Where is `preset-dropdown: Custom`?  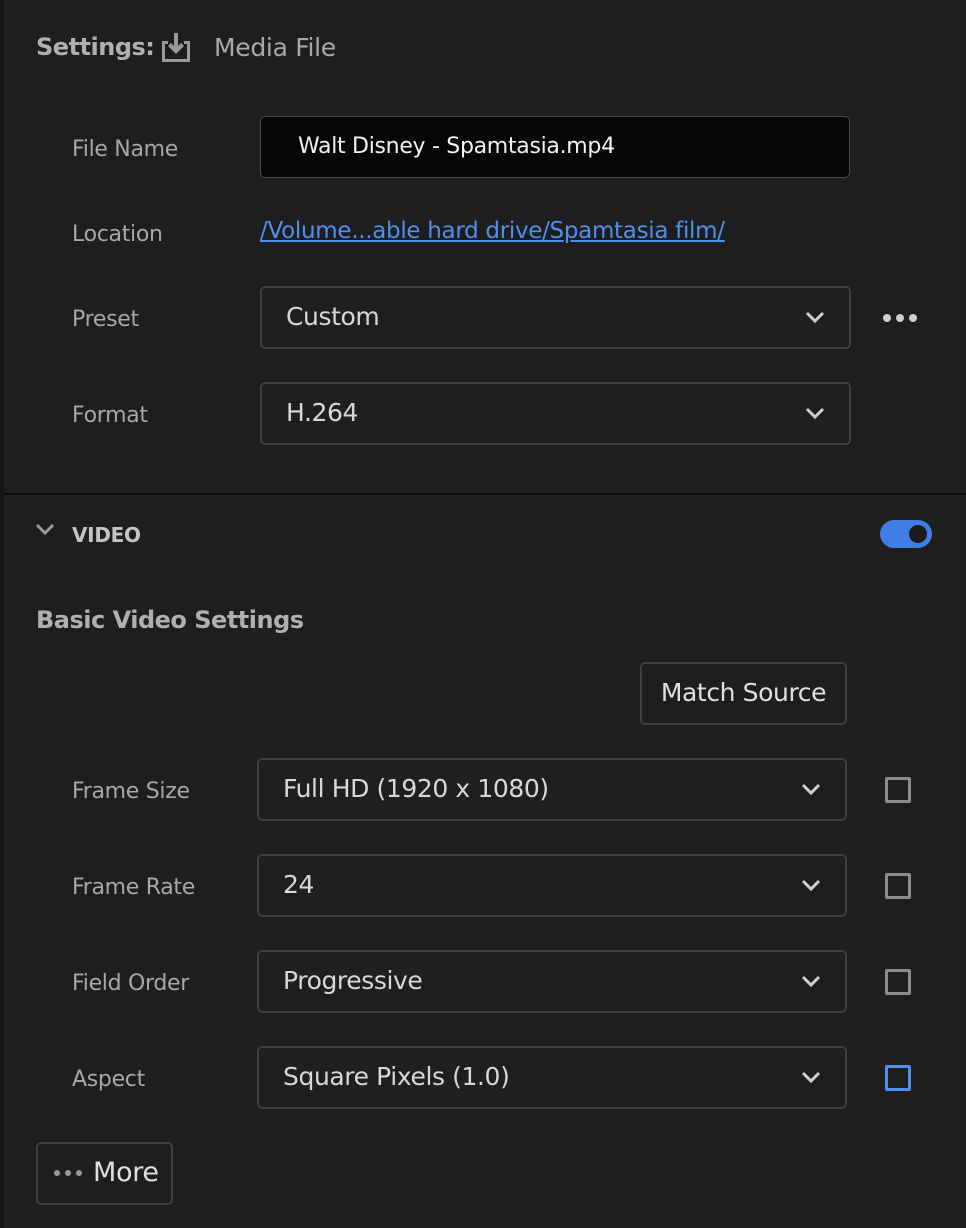 preset-dropdown: Custom is located at coordinates (555, 317).